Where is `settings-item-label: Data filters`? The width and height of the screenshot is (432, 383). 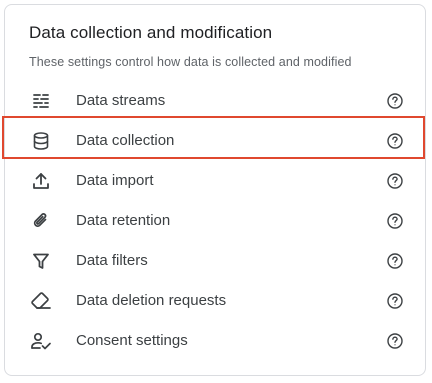
settings-item-label: Data filters is located at coordinates (112, 260).